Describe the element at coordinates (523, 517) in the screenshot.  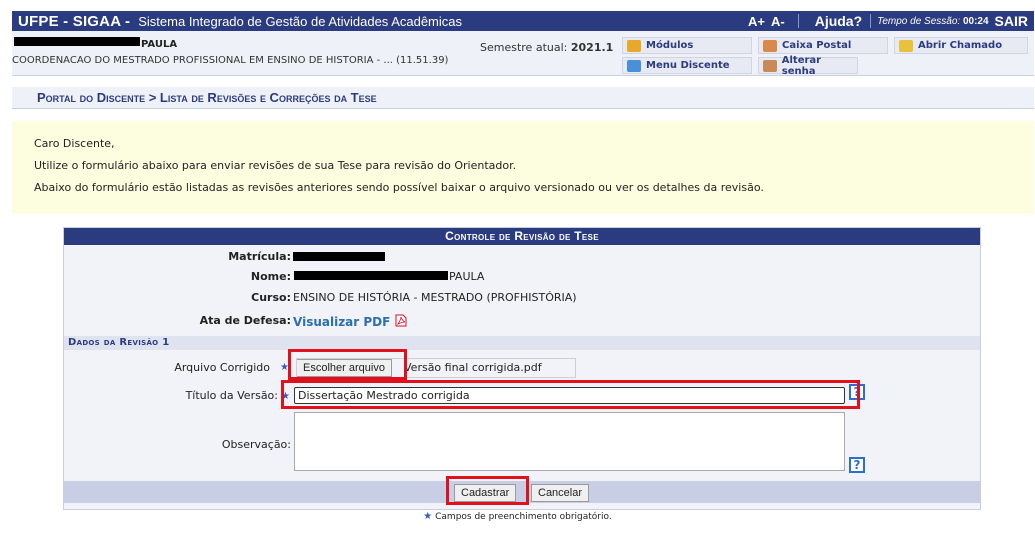
I see `note-text: Campos de preenchimento obrigatório.` at that location.